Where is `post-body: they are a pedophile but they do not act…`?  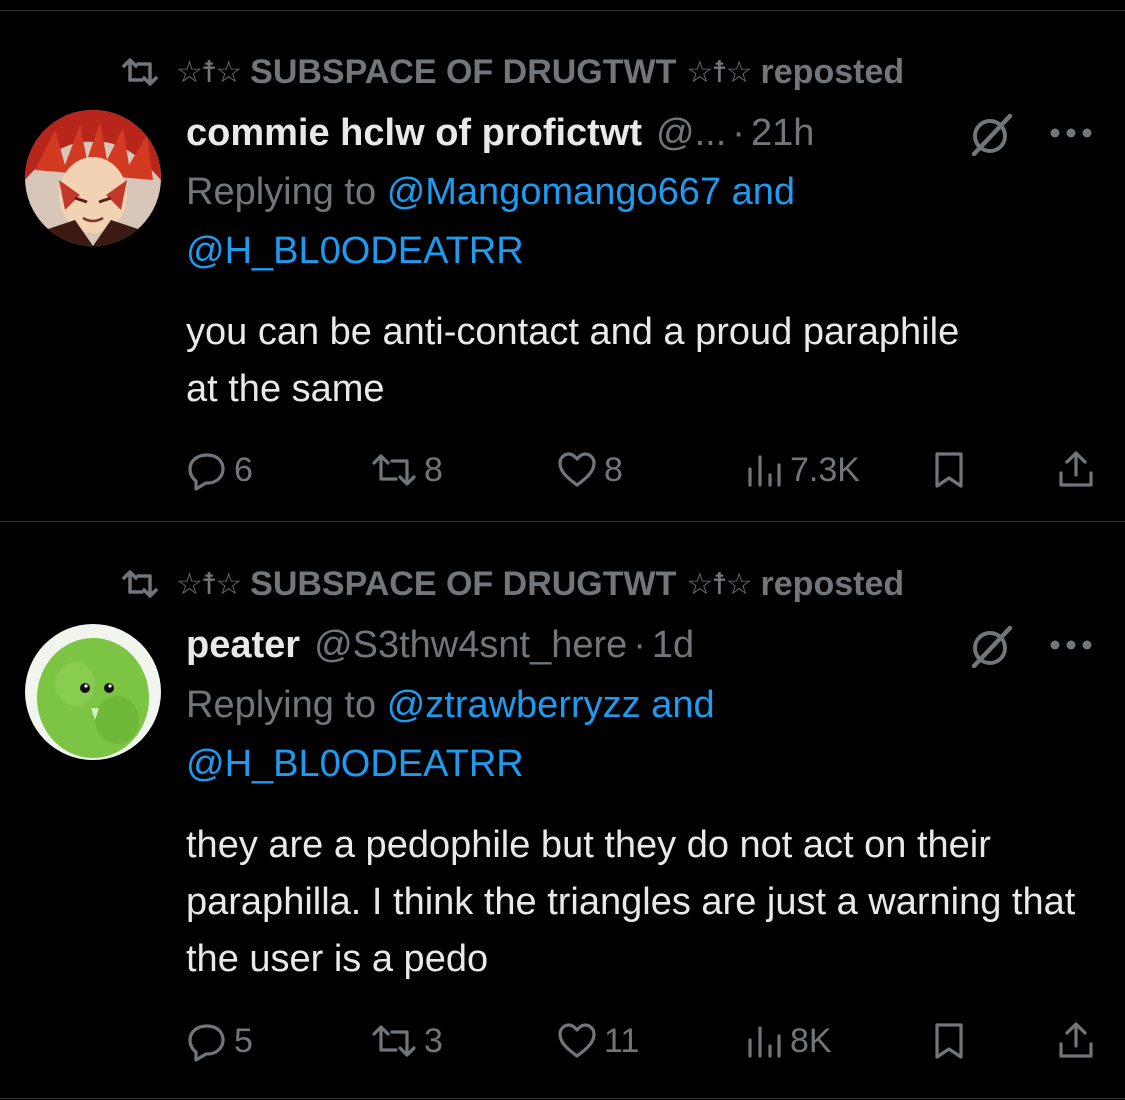 post-body: they are a pedophile but they do not act… is located at coordinates (636, 902).